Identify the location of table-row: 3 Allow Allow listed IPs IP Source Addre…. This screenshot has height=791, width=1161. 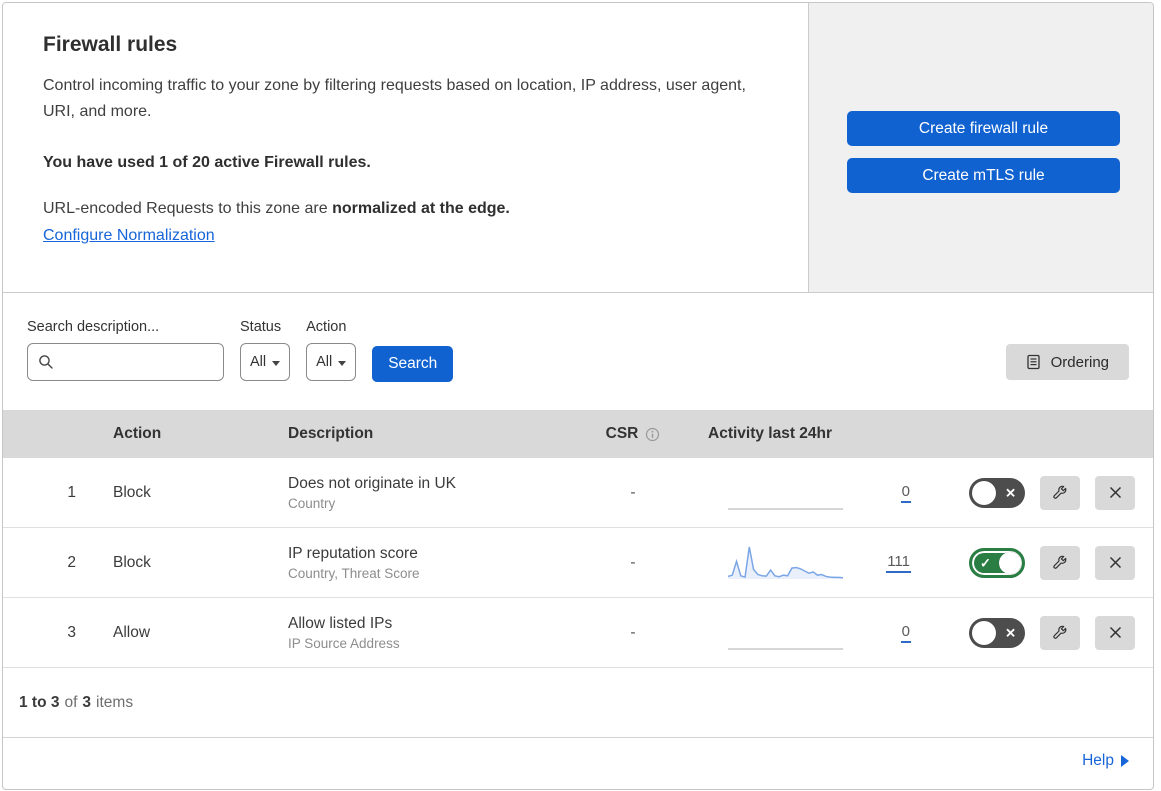
(578, 633).